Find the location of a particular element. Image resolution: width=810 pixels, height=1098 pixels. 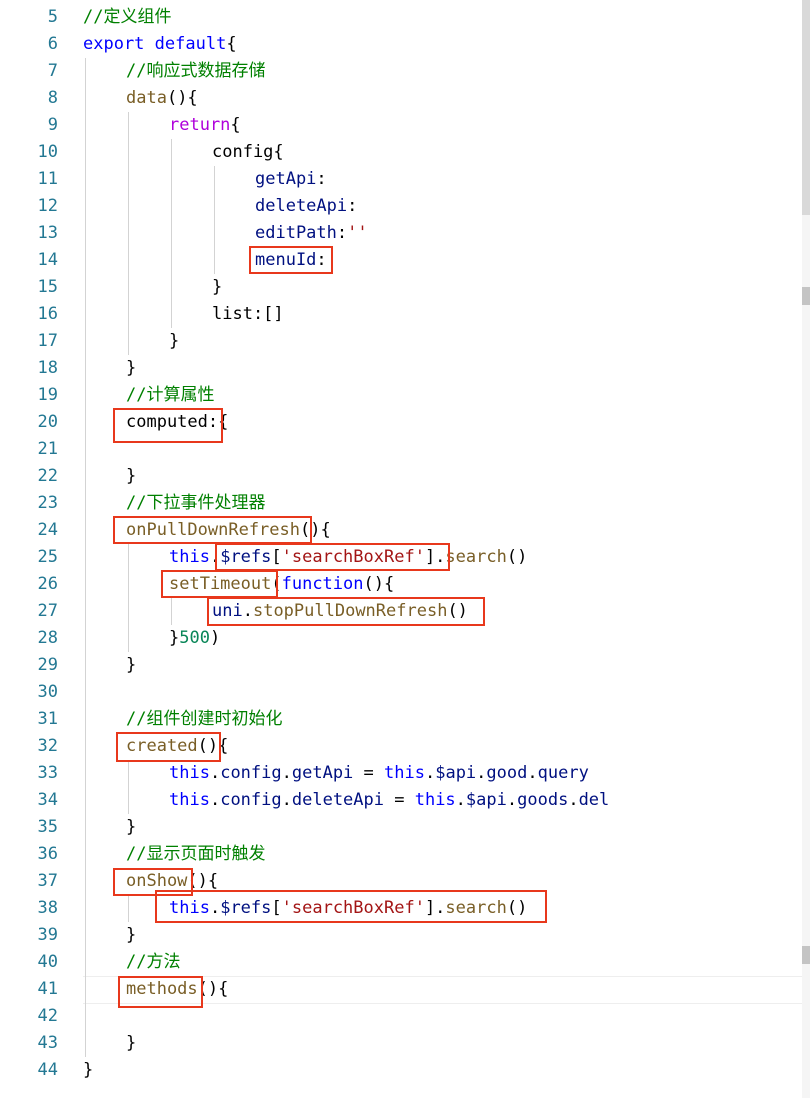

code-line: 7 //响应式数据存储 is located at coordinates (401, 71).